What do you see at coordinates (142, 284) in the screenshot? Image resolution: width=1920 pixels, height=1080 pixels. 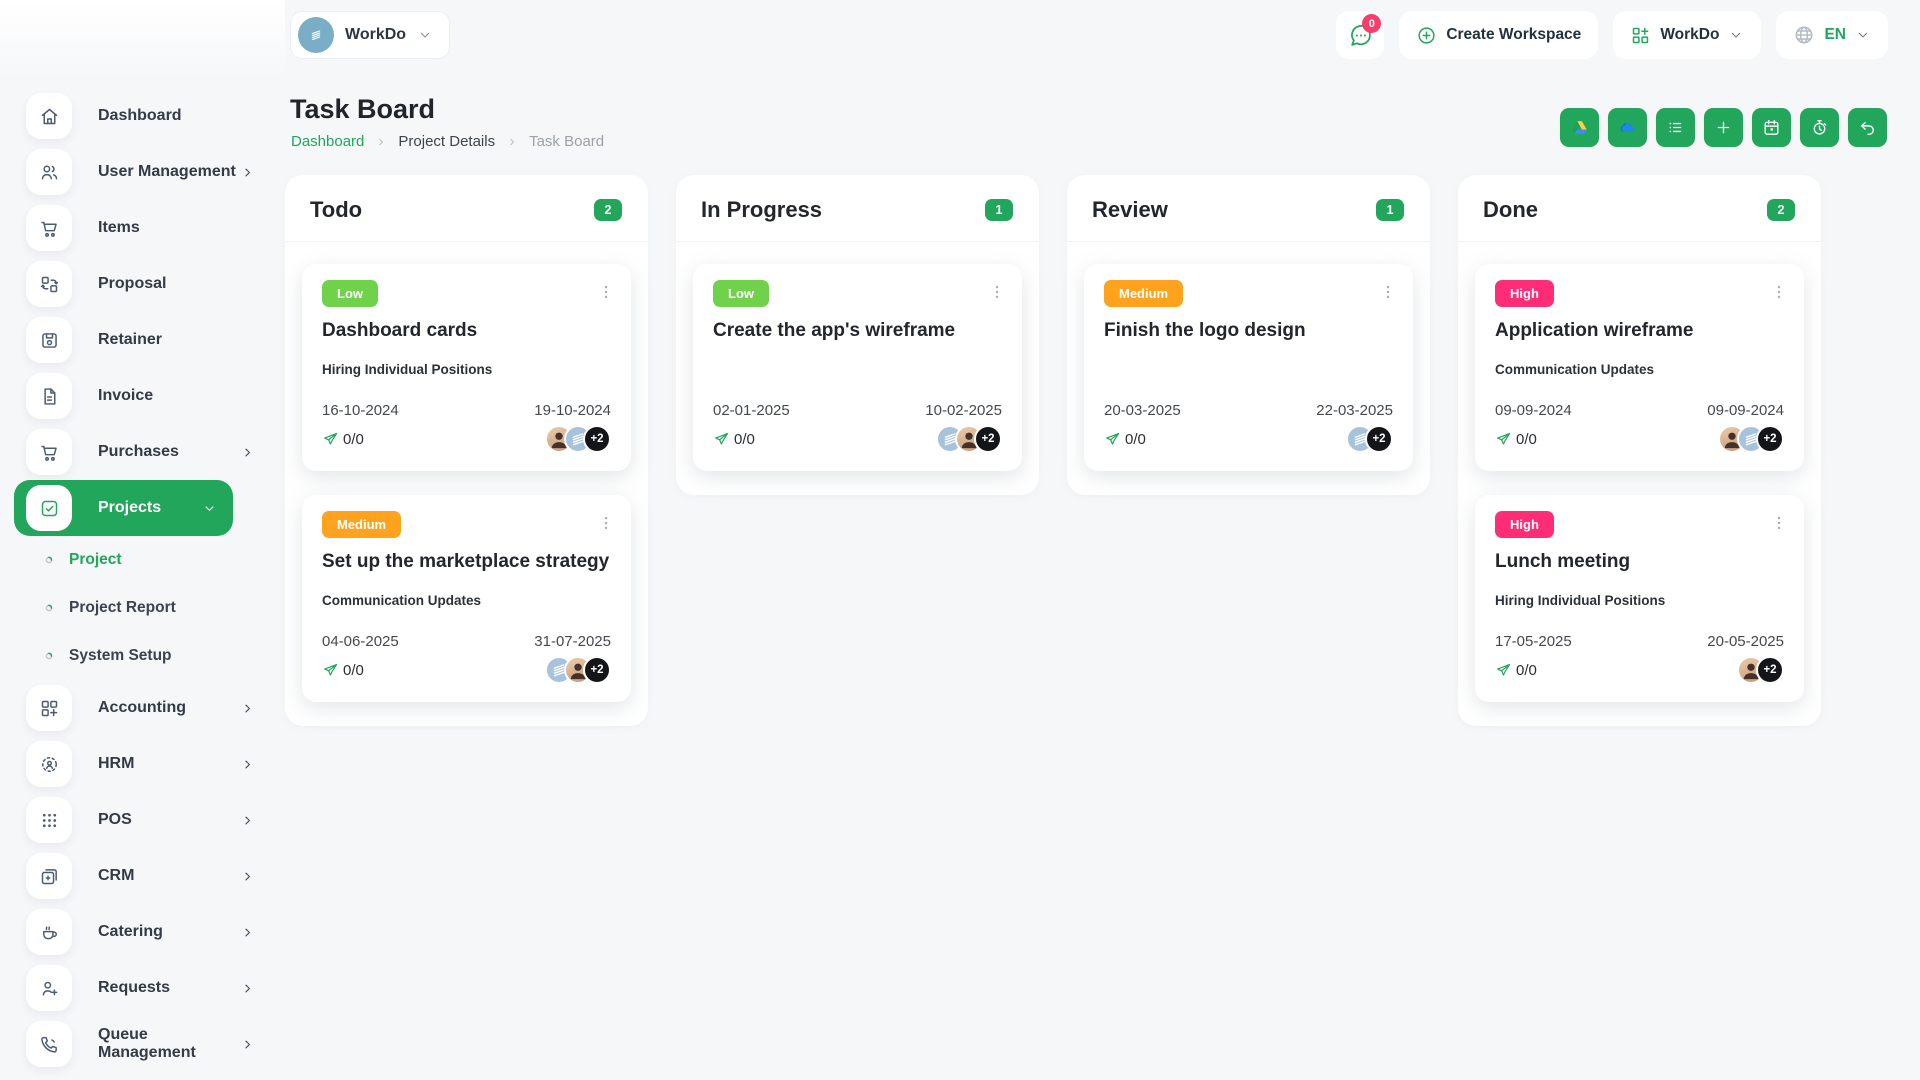 I see `sidebar-item-proposal: Proposal` at bounding box center [142, 284].